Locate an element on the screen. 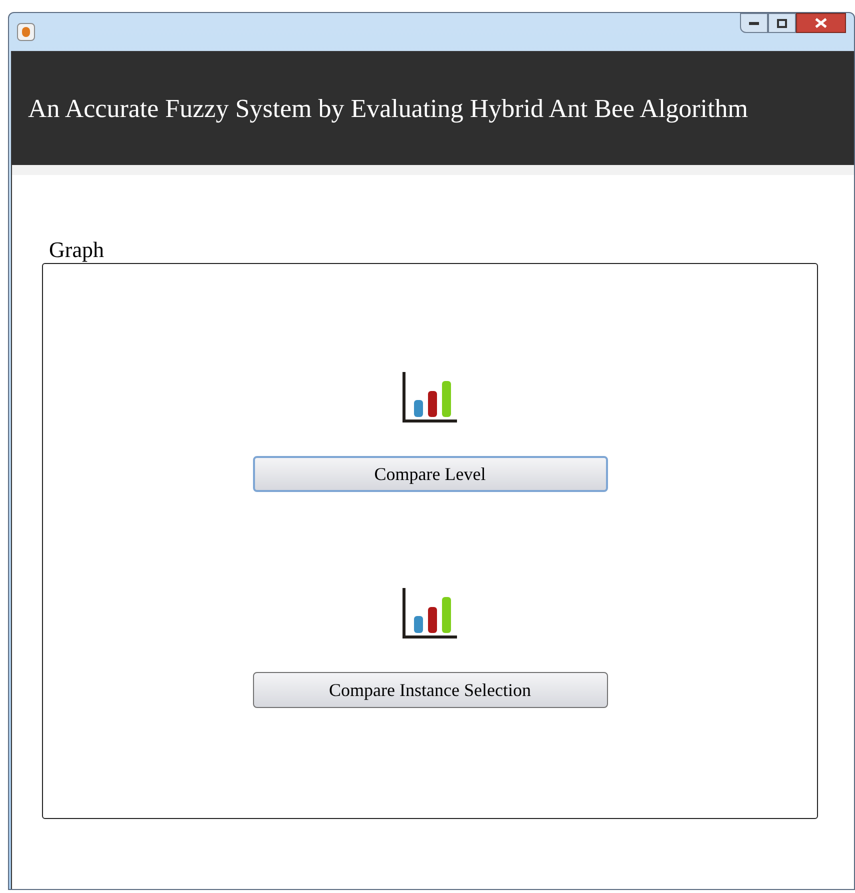  compare-button: Compare Instance Selection is located at coordinates (430, 690).